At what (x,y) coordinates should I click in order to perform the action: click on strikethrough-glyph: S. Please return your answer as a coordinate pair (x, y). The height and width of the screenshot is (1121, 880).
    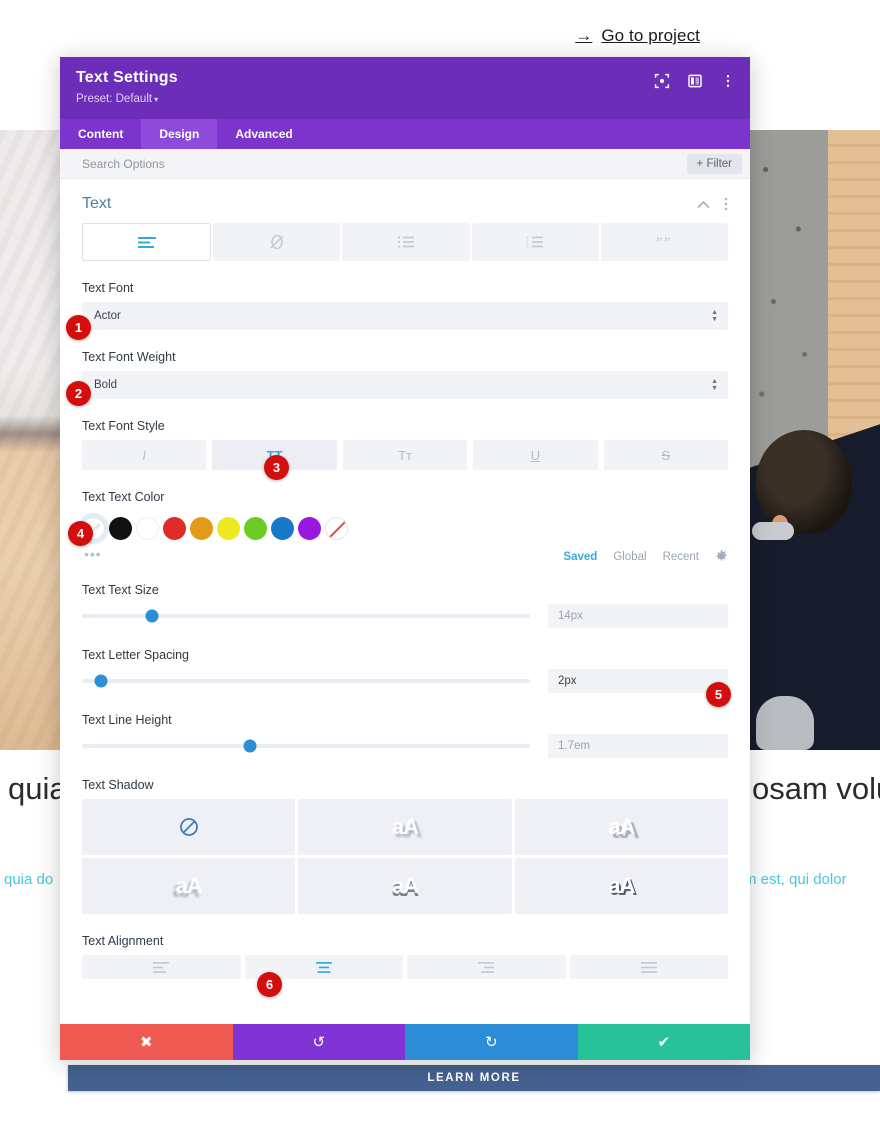
    Looking at the image, I should click on (666, 455).